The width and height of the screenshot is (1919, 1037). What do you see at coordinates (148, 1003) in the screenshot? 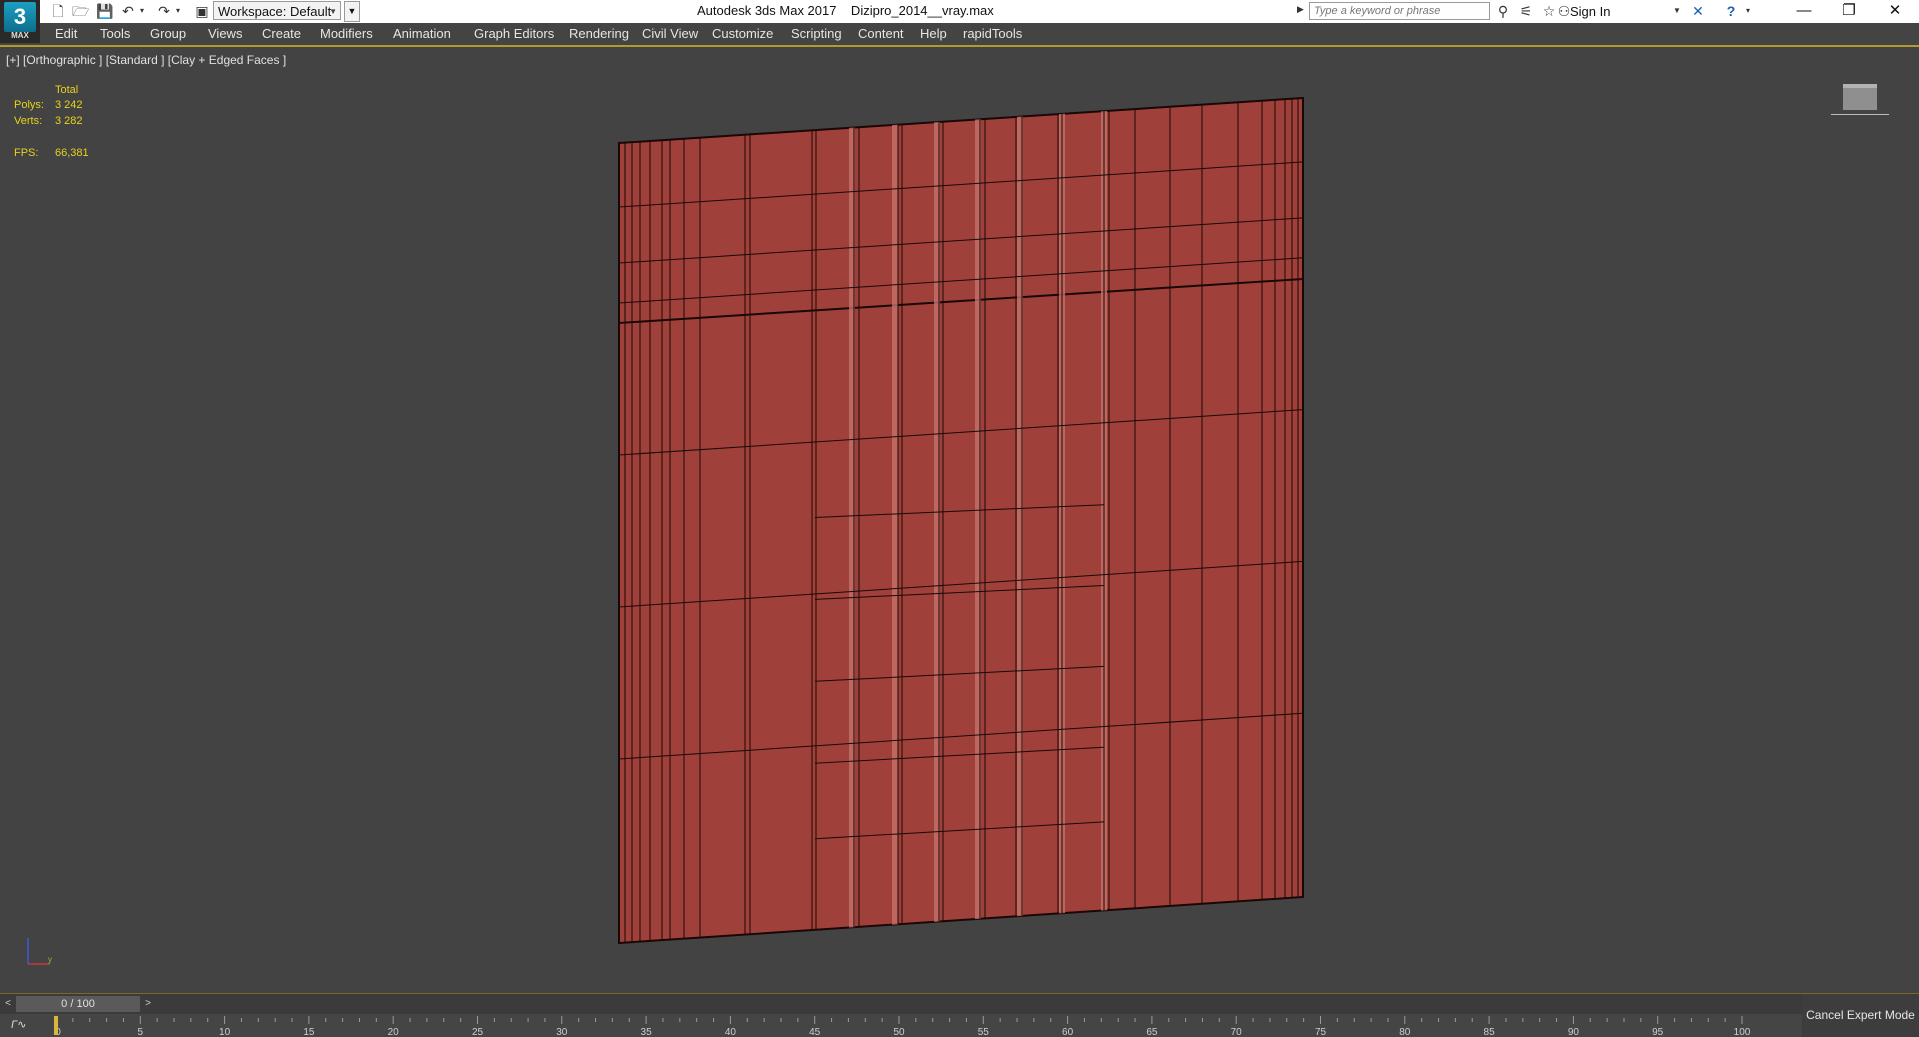
I see `time-slider-next-button: >` at bounding box center [148, 1003].